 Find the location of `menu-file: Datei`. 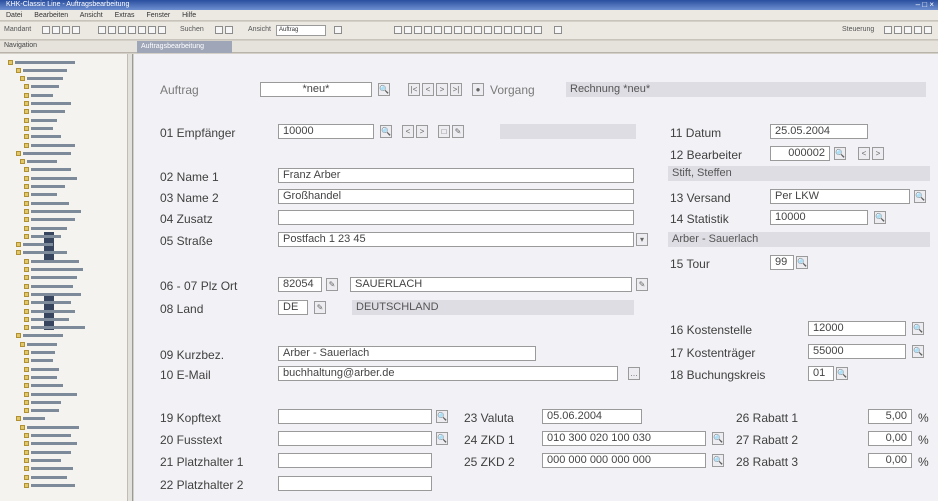

menu-file: Datei is located at coordinates (14, 15).